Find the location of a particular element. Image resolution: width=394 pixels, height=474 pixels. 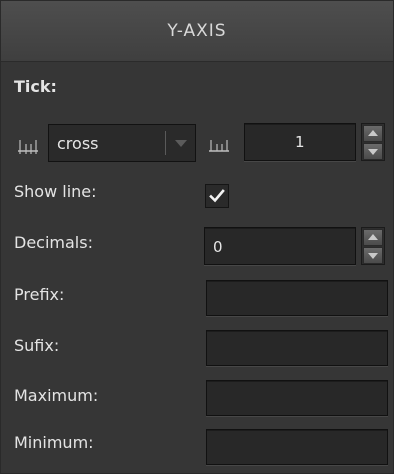

panel-title: Y-AXIS is located at coordinates (197, 31).